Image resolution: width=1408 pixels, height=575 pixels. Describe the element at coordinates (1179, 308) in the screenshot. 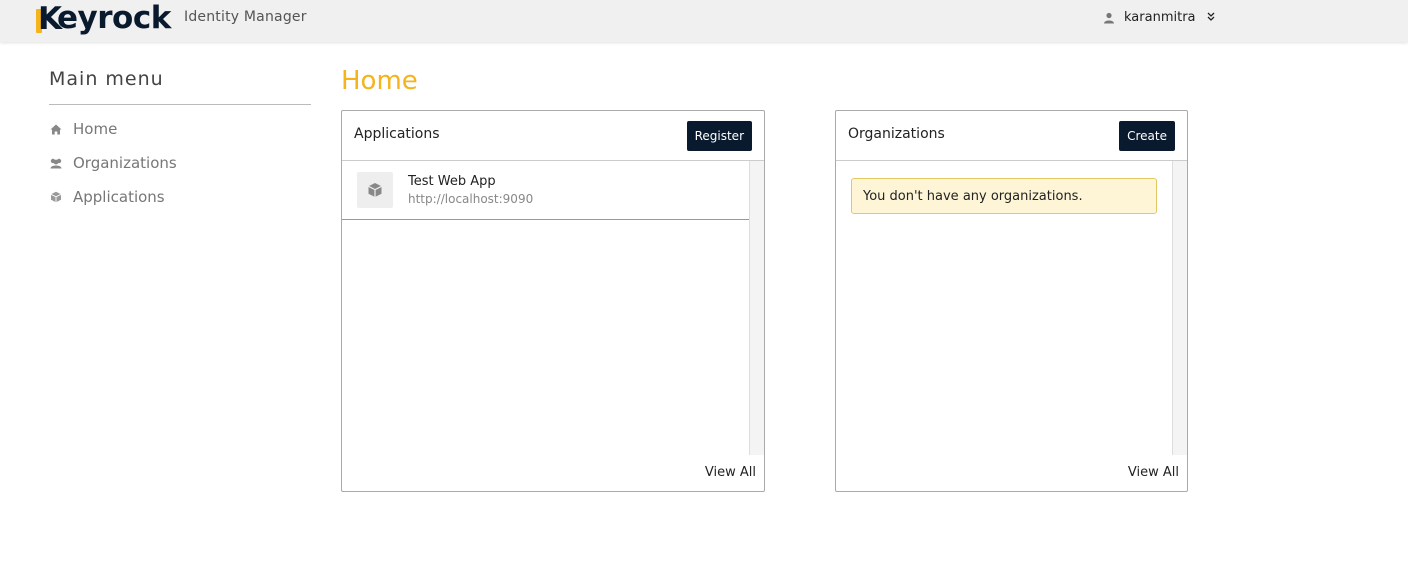

I see `organizations-scrollbar` at that location.